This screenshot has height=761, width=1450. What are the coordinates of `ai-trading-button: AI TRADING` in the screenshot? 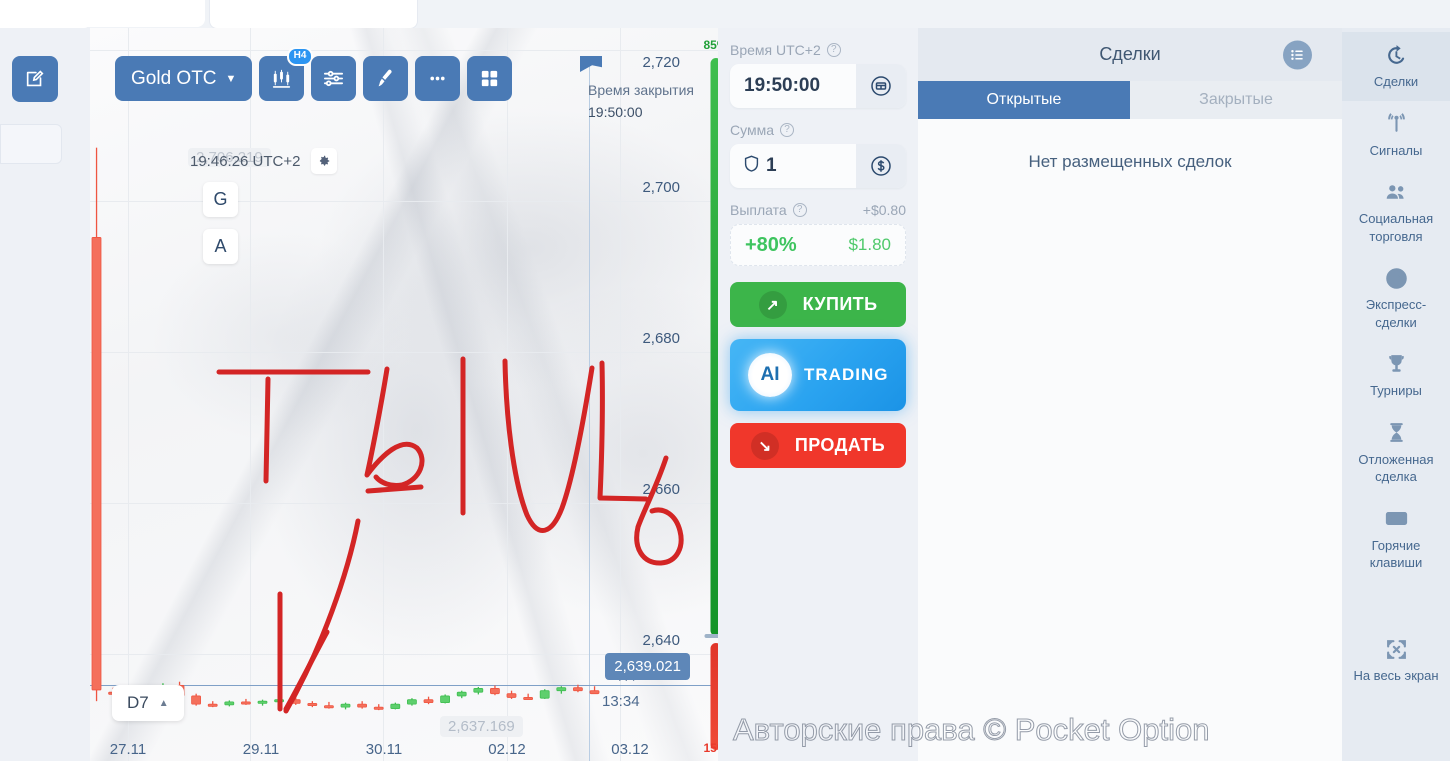 It's located at (818, 375).